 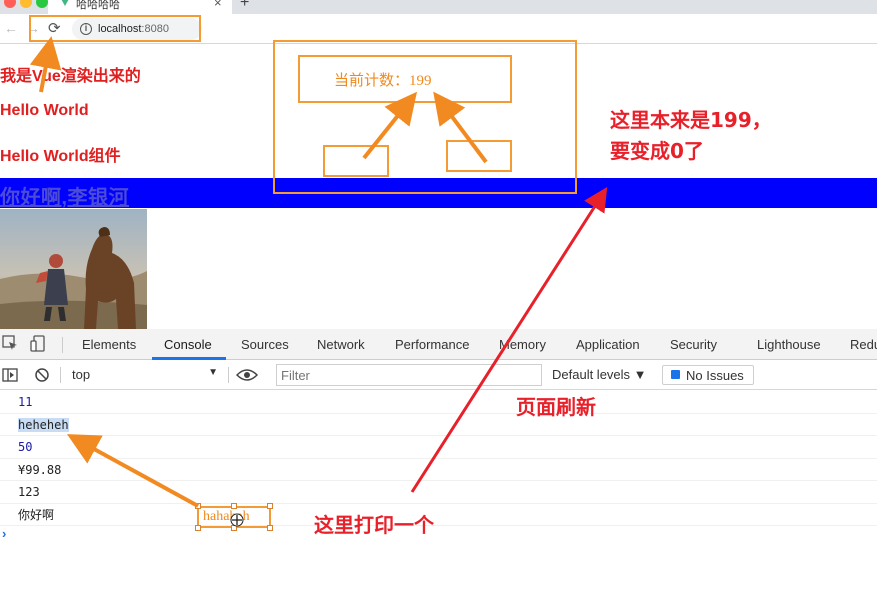 What do you see at coordinates (26, 4) in the screenshot?
I see `minimize-window-button` at bounding box center [26, 4].